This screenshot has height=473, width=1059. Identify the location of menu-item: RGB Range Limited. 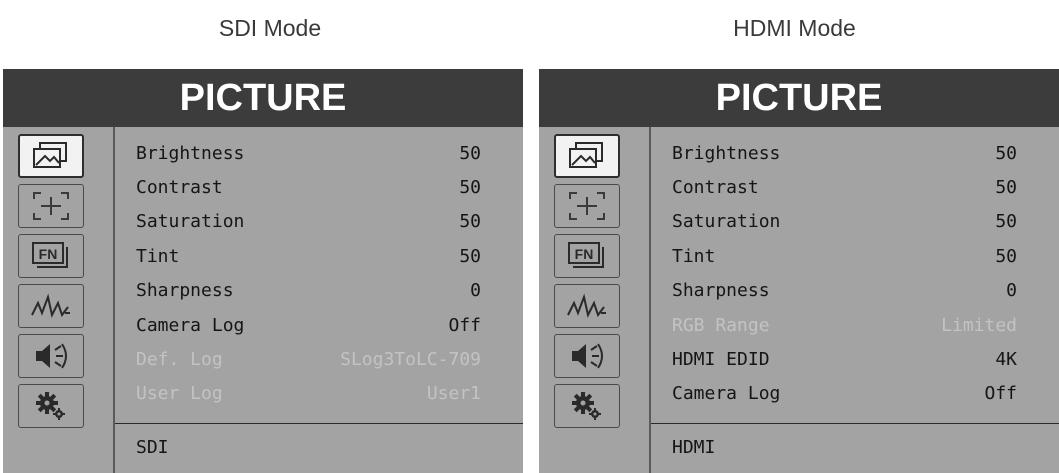
(844, 325).